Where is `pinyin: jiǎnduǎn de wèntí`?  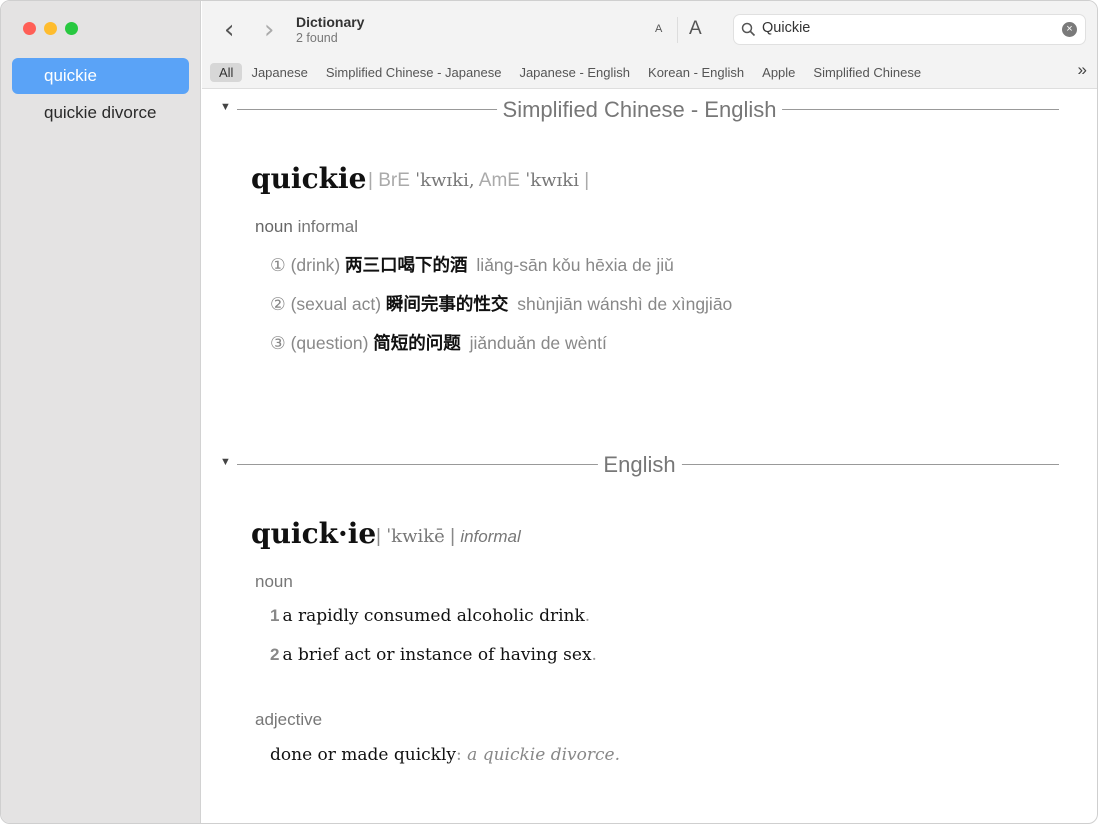 pinyin: jiǎnduǎn de wèntí is located at coordinates (538, 343).